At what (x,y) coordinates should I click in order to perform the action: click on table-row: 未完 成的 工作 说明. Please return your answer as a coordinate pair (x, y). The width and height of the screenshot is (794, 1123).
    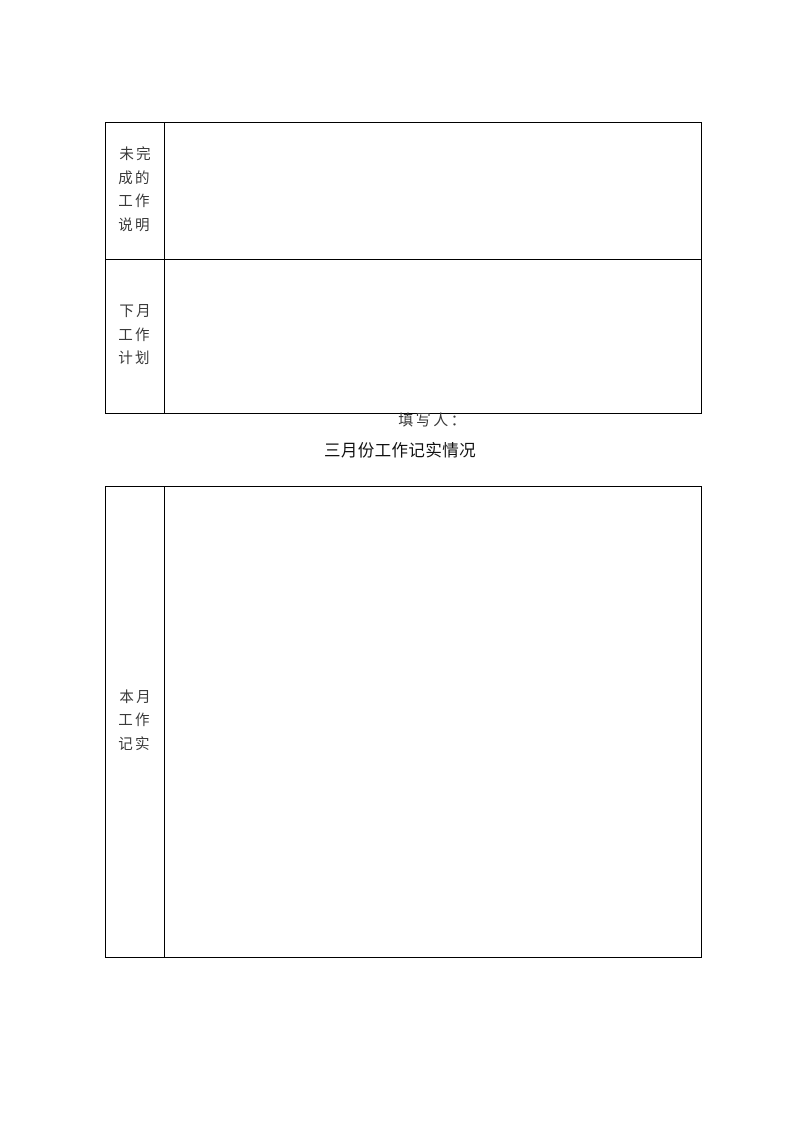
    Looking at the image, I should click on (403, 191).